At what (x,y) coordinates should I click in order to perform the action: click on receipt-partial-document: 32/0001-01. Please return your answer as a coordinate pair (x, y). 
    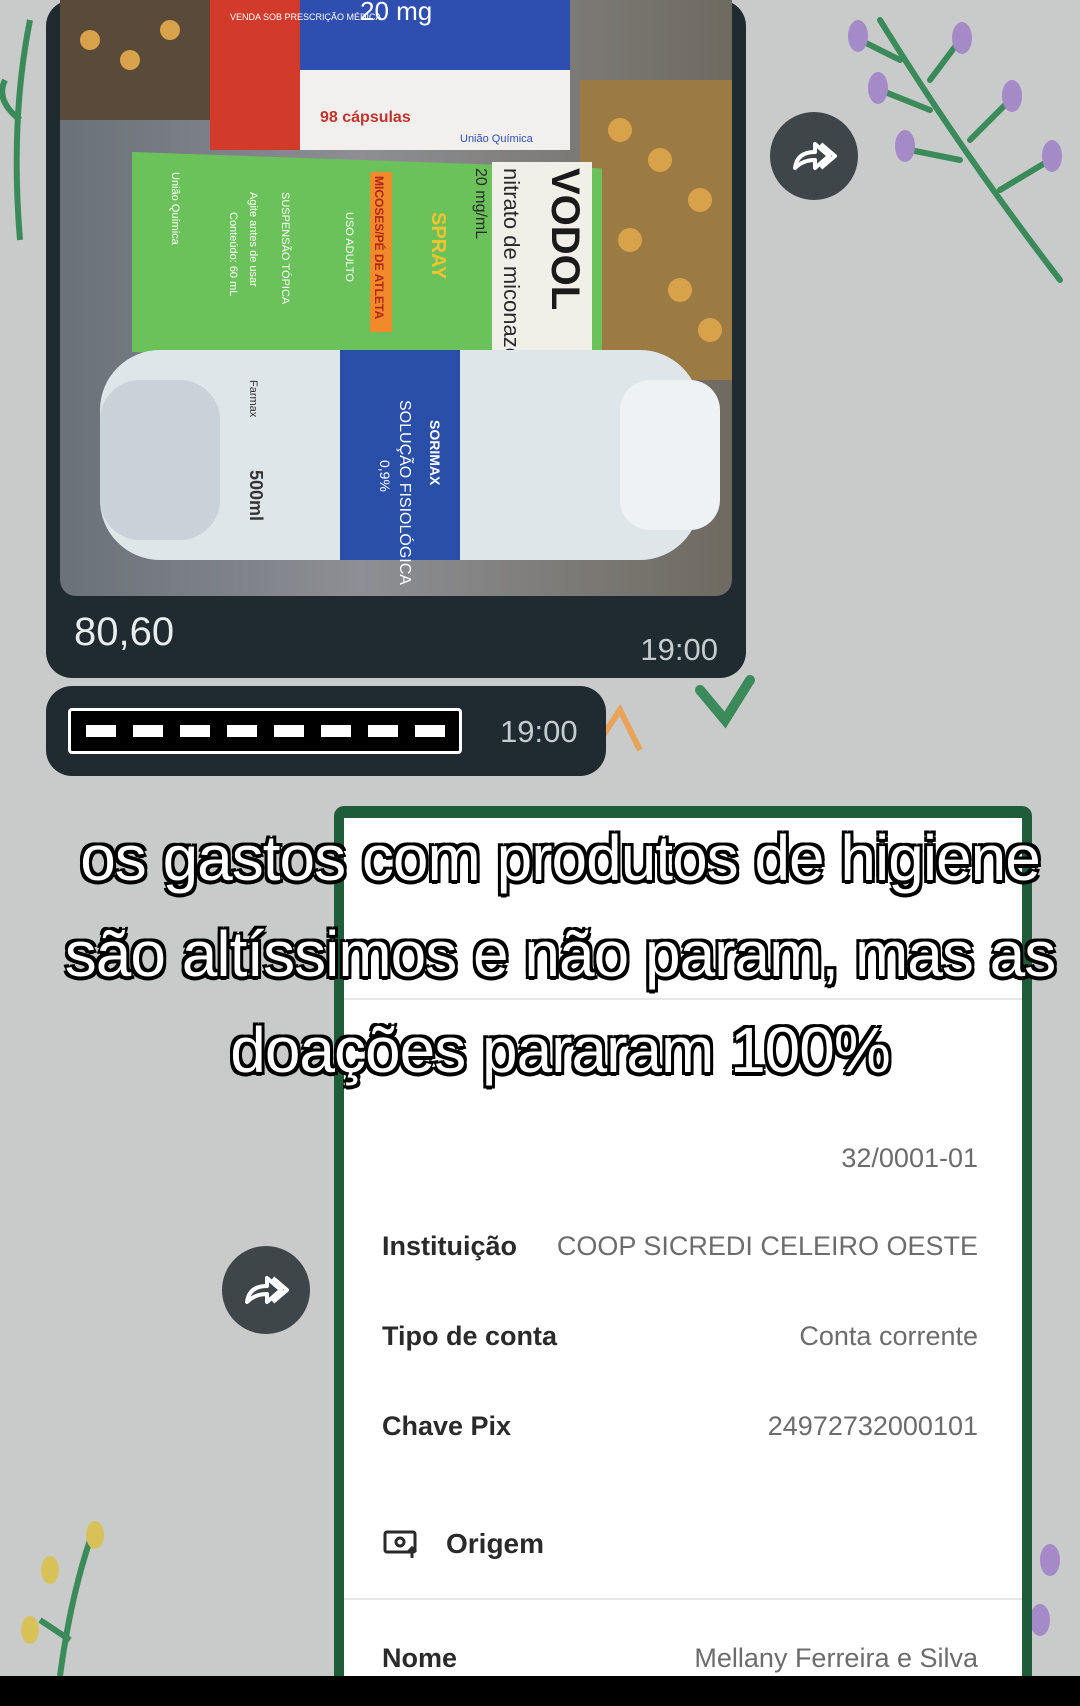
    Looking at the image, I should click on (909, 1157).